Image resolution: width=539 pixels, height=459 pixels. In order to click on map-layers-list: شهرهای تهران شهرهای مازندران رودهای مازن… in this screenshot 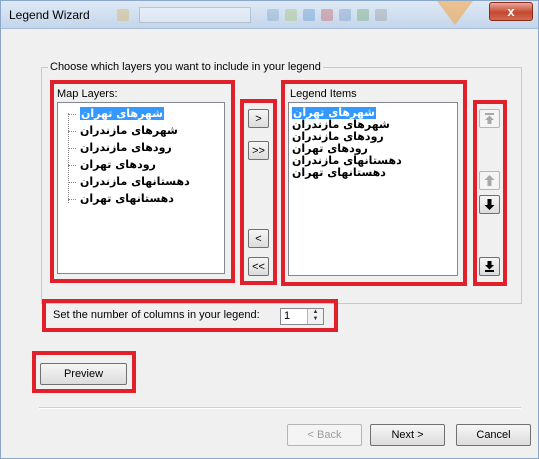, I will do `click(141, 188)`.